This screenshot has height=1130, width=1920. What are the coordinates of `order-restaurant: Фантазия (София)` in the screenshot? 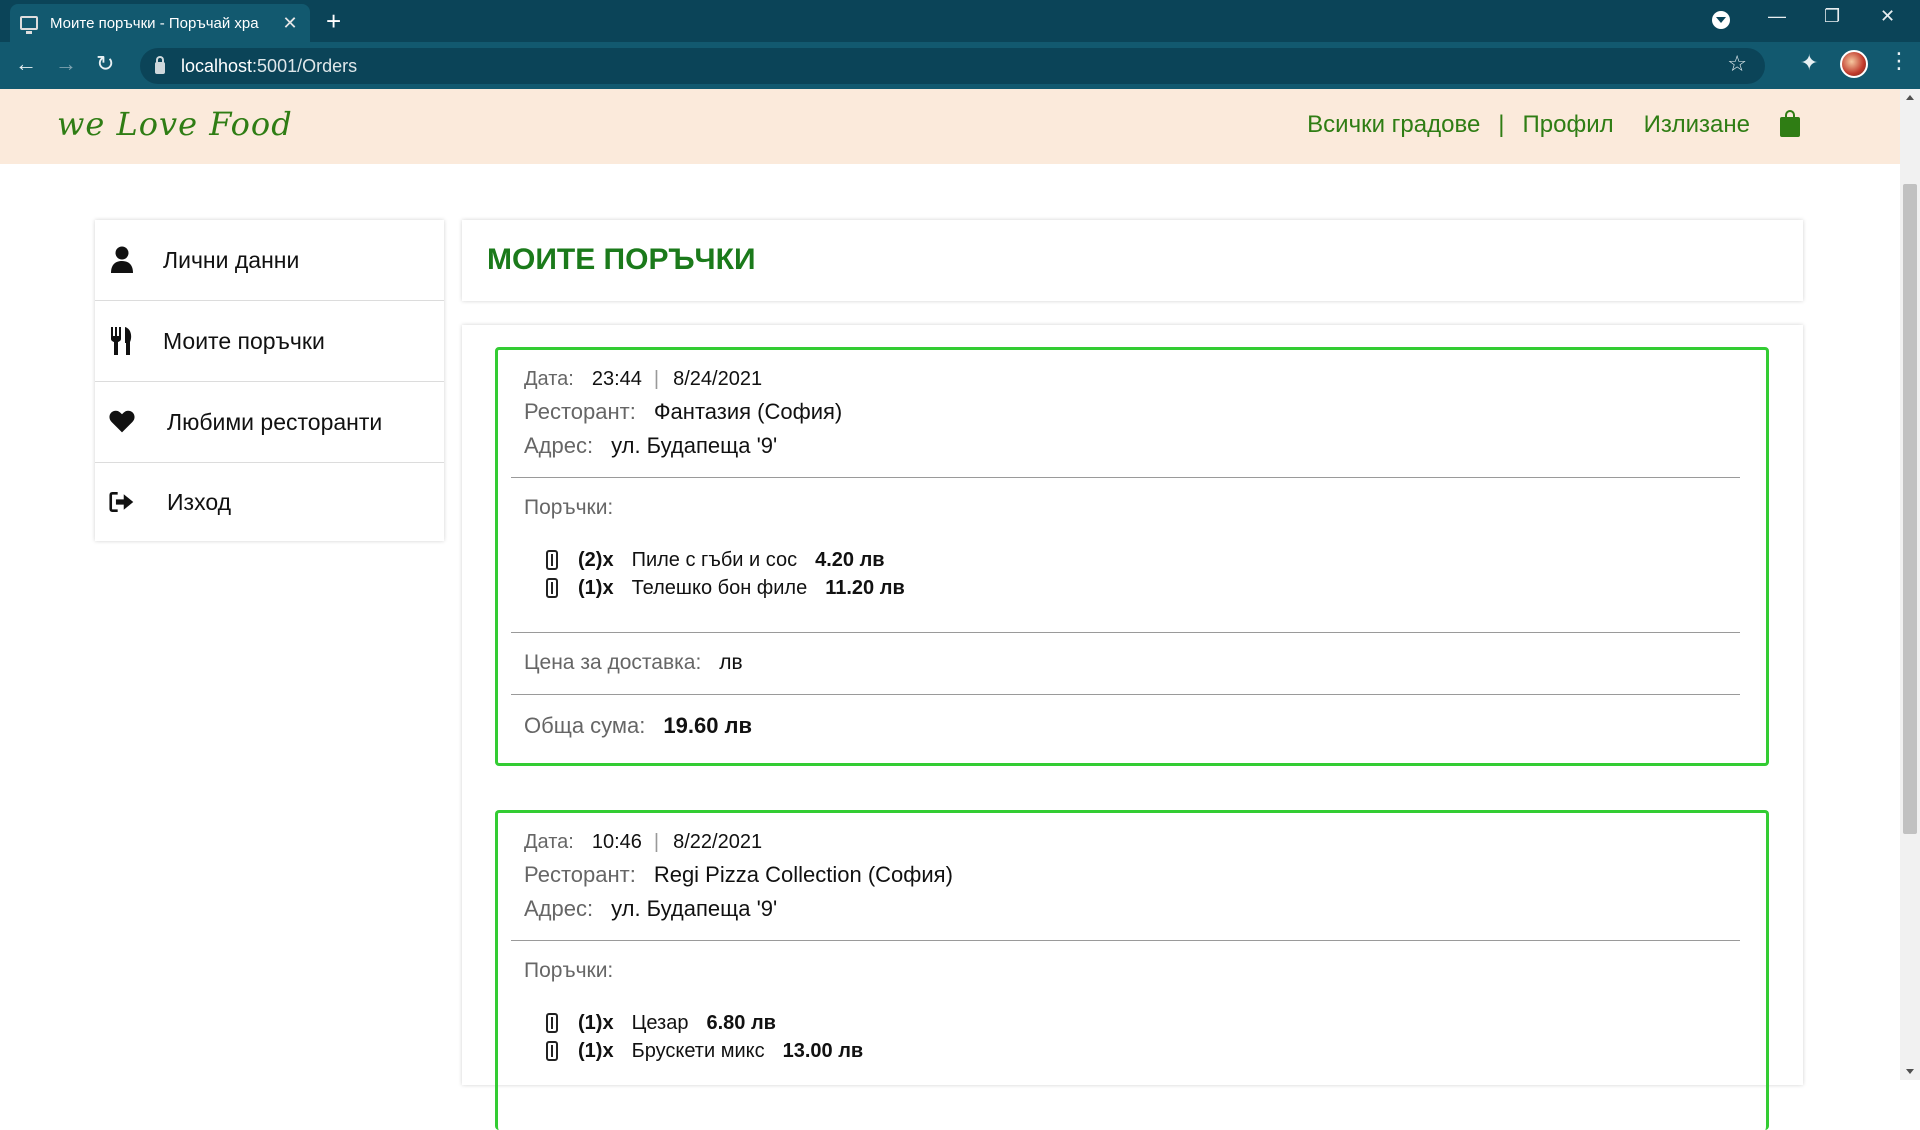 It's located at (748, 411).